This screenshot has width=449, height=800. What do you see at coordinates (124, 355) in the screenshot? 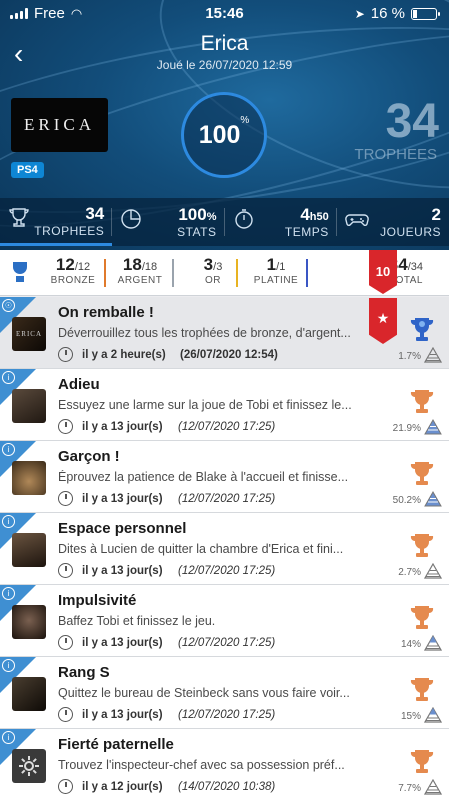
I see `earned-ago: il y a 2 heure(s)` at bounding box center [124, 355].